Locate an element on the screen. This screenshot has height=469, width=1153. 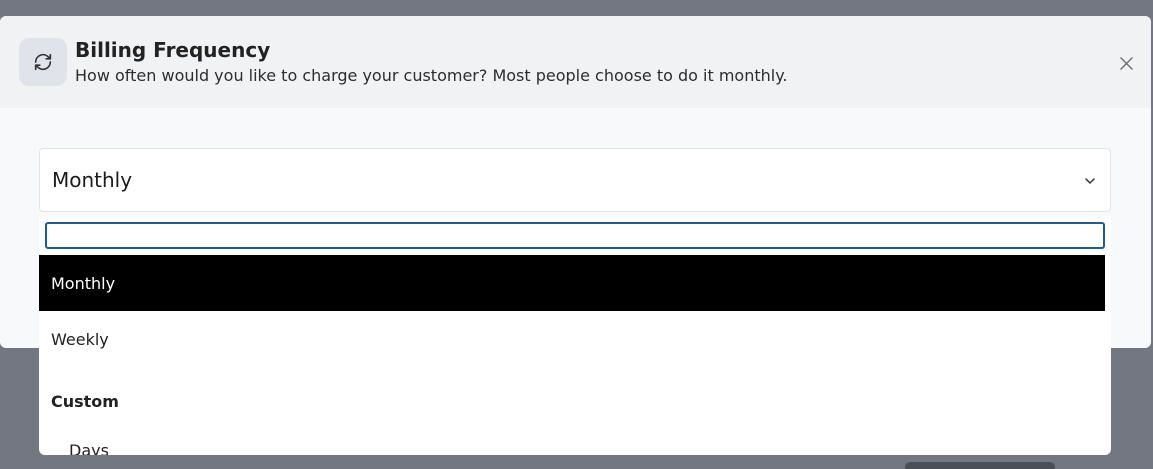
option-group-custom: Custom is located at coordinates (85, 401).